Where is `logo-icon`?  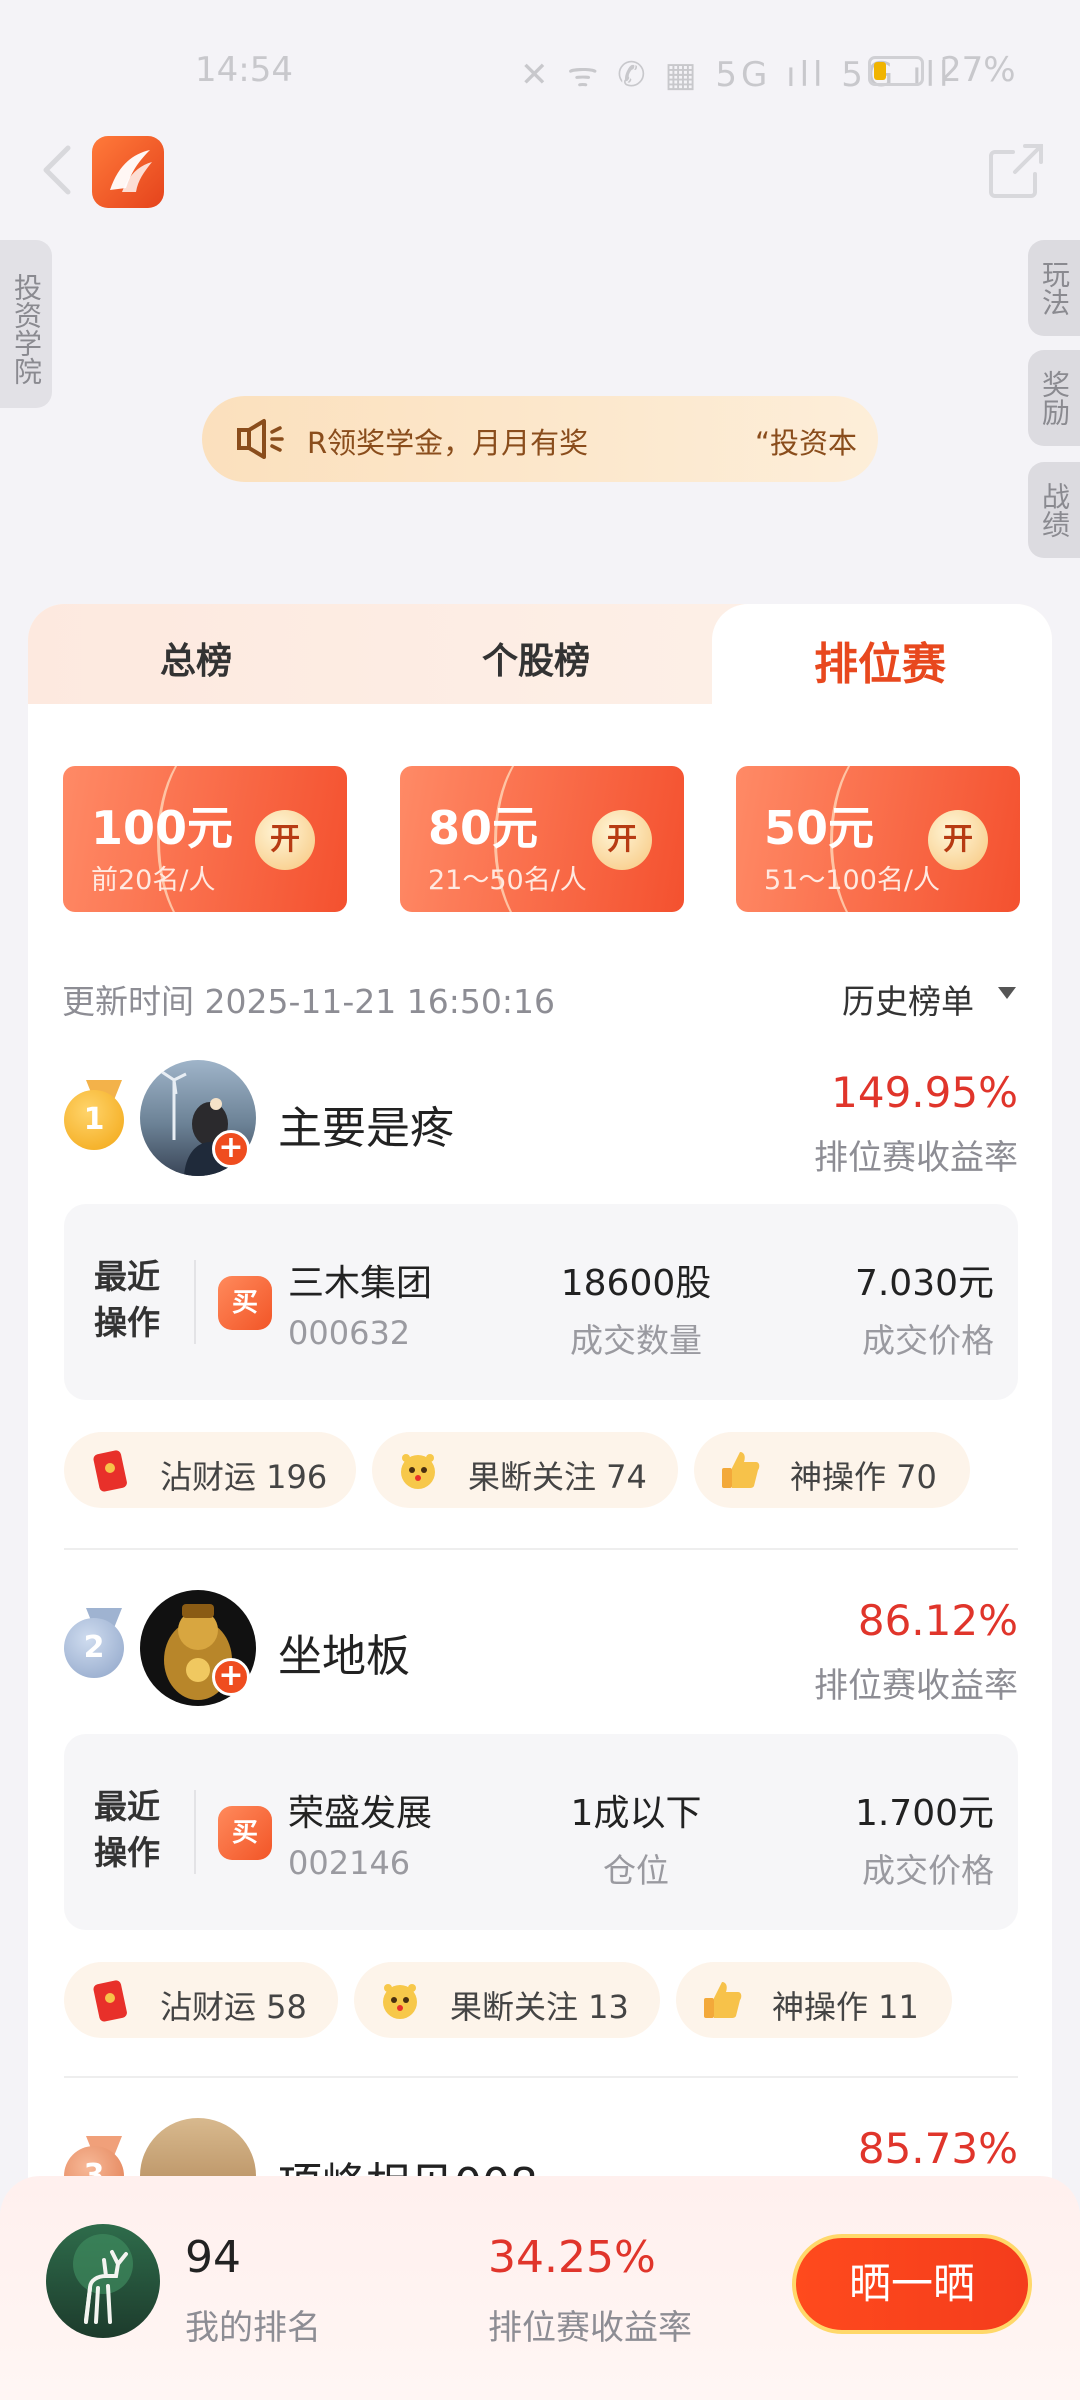 logo-icon is located at coordinates (131, 171).